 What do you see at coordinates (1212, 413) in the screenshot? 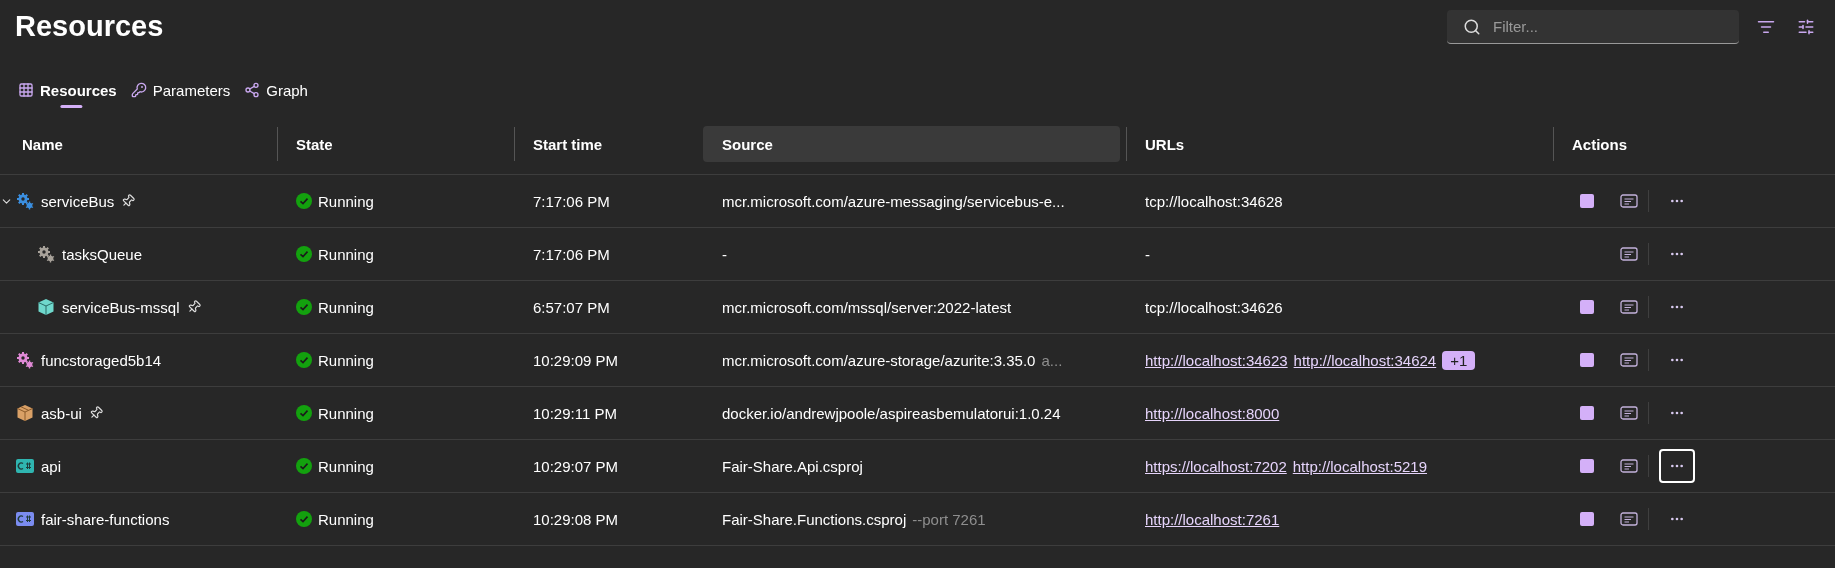
I see `url-link: http://localhost:8000` at bounding box center [1212, 413].